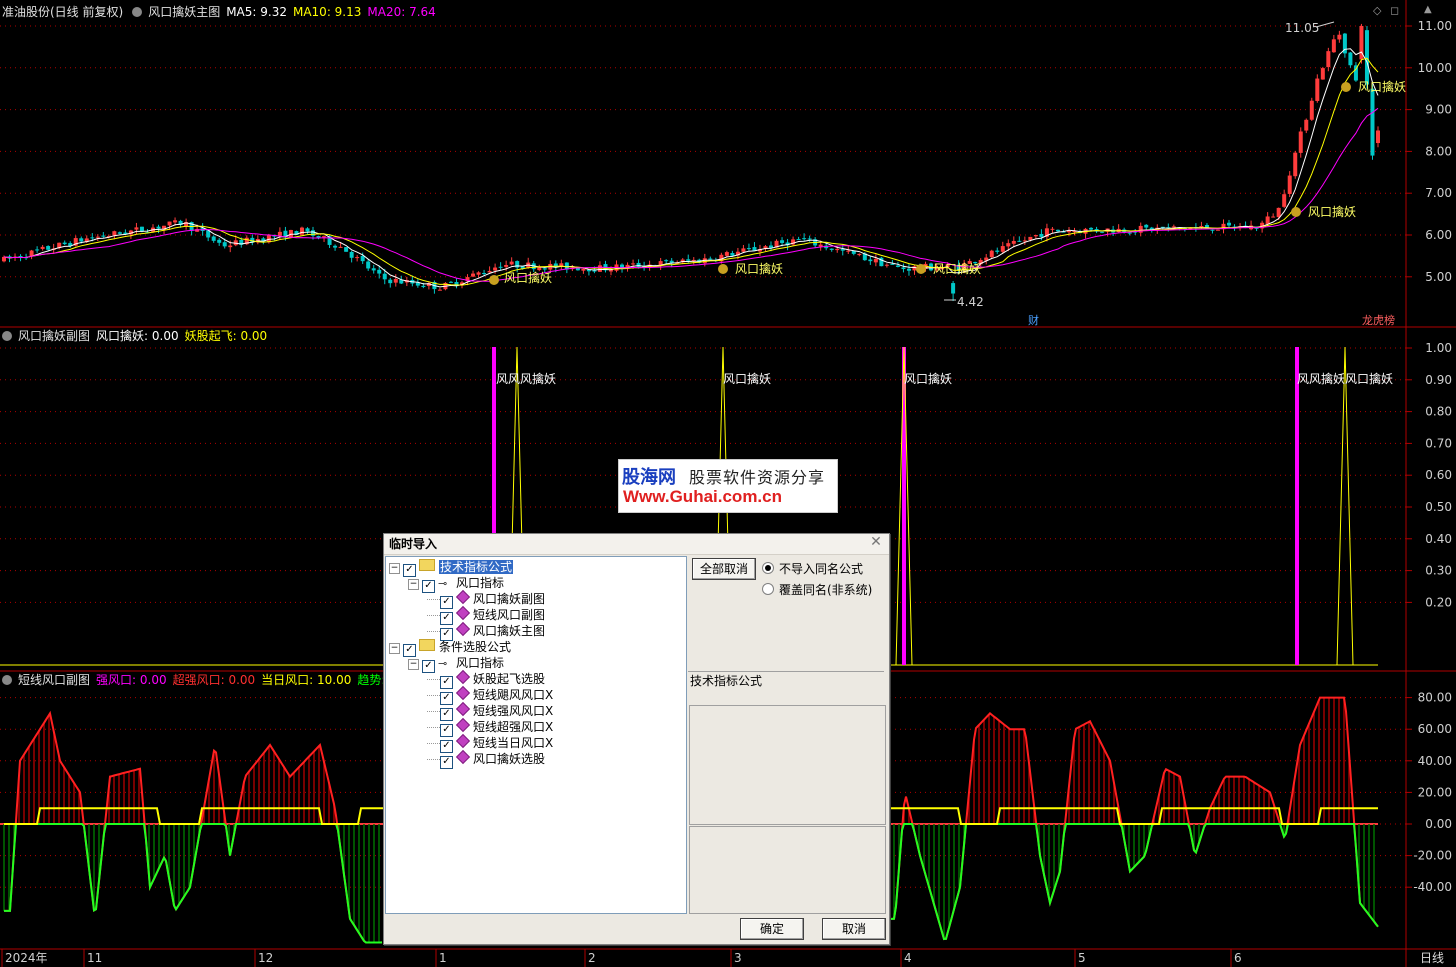 The image size is (1456, 967). I want to click on radio-unchecked-icon, so click(768, 589).